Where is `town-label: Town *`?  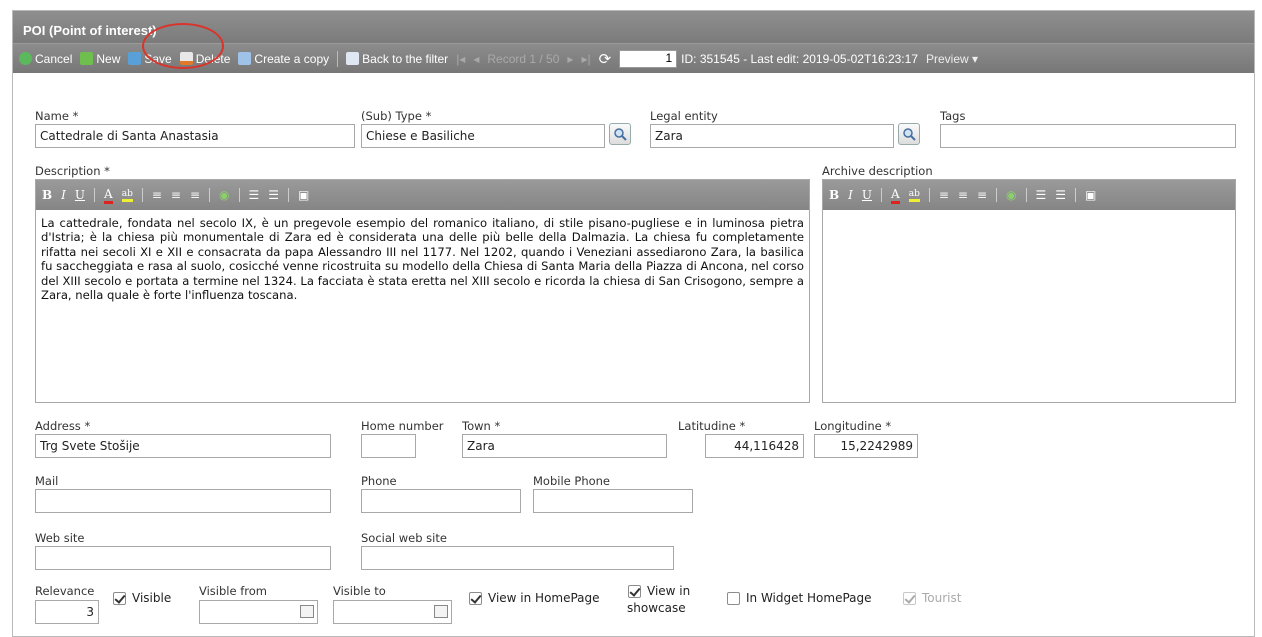
town-label: Town * is located at coordinates (481, 426).